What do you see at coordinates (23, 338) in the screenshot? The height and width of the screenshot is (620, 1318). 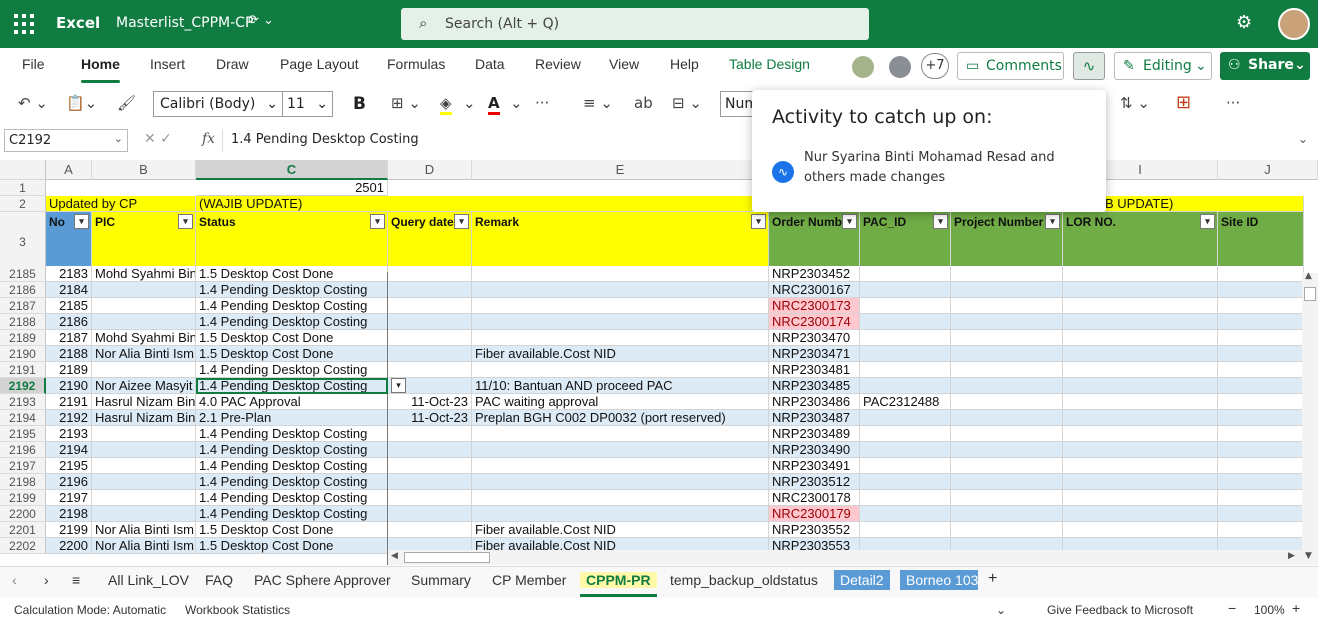 I see `row-header: 2189` at bounding box center [23, 338].